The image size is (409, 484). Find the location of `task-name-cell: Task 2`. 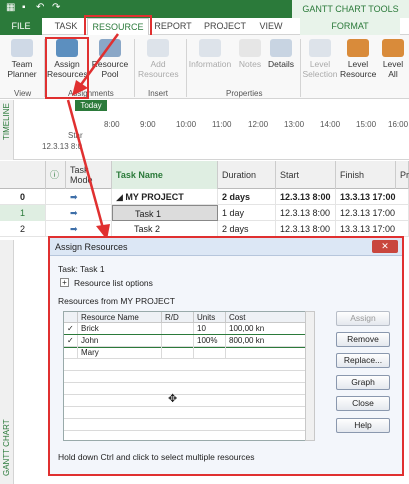

task-name-cell: Task 2 is located at coordinates (165, 229).